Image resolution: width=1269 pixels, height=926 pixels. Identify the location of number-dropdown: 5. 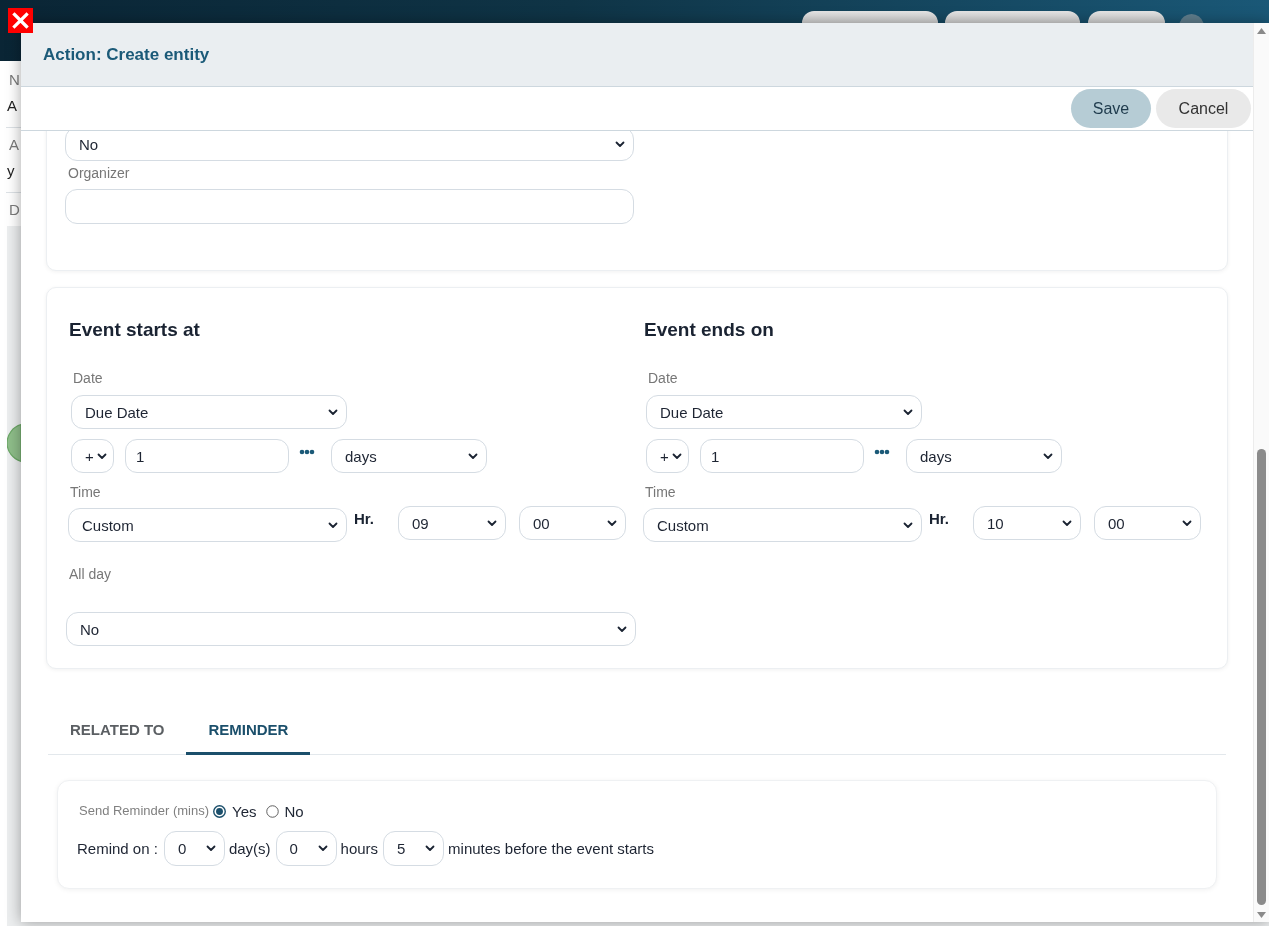
(414, 848).